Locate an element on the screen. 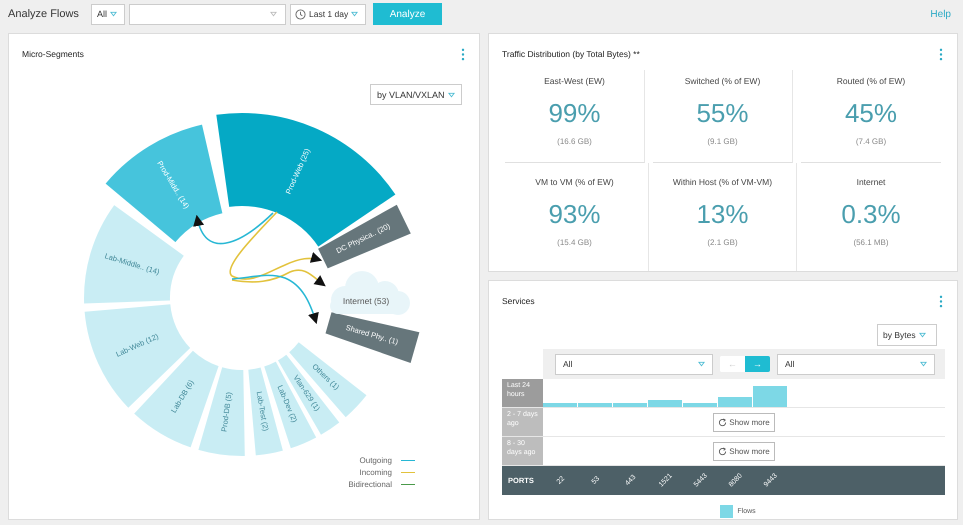 The width and height of the screenshot is (963, 525). panel-title: Services is located at coordinates (518, 301).